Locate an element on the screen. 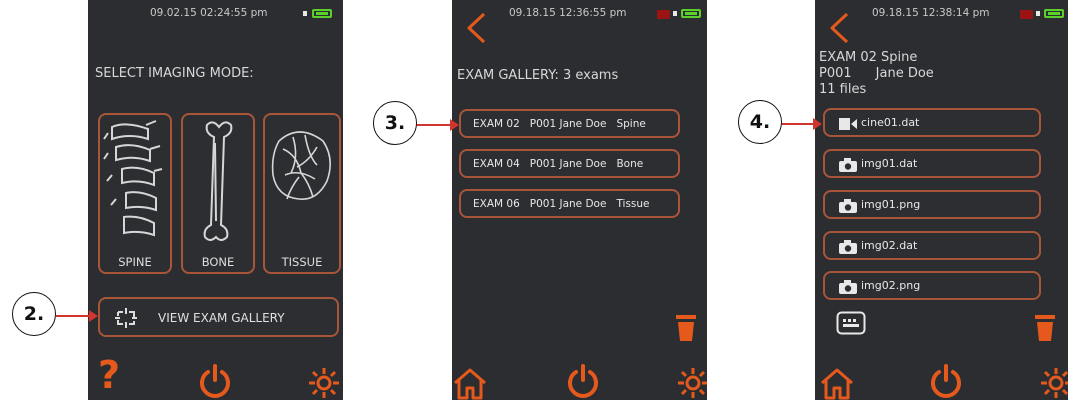  help-icon: ? is located at coordinates (109, 375).